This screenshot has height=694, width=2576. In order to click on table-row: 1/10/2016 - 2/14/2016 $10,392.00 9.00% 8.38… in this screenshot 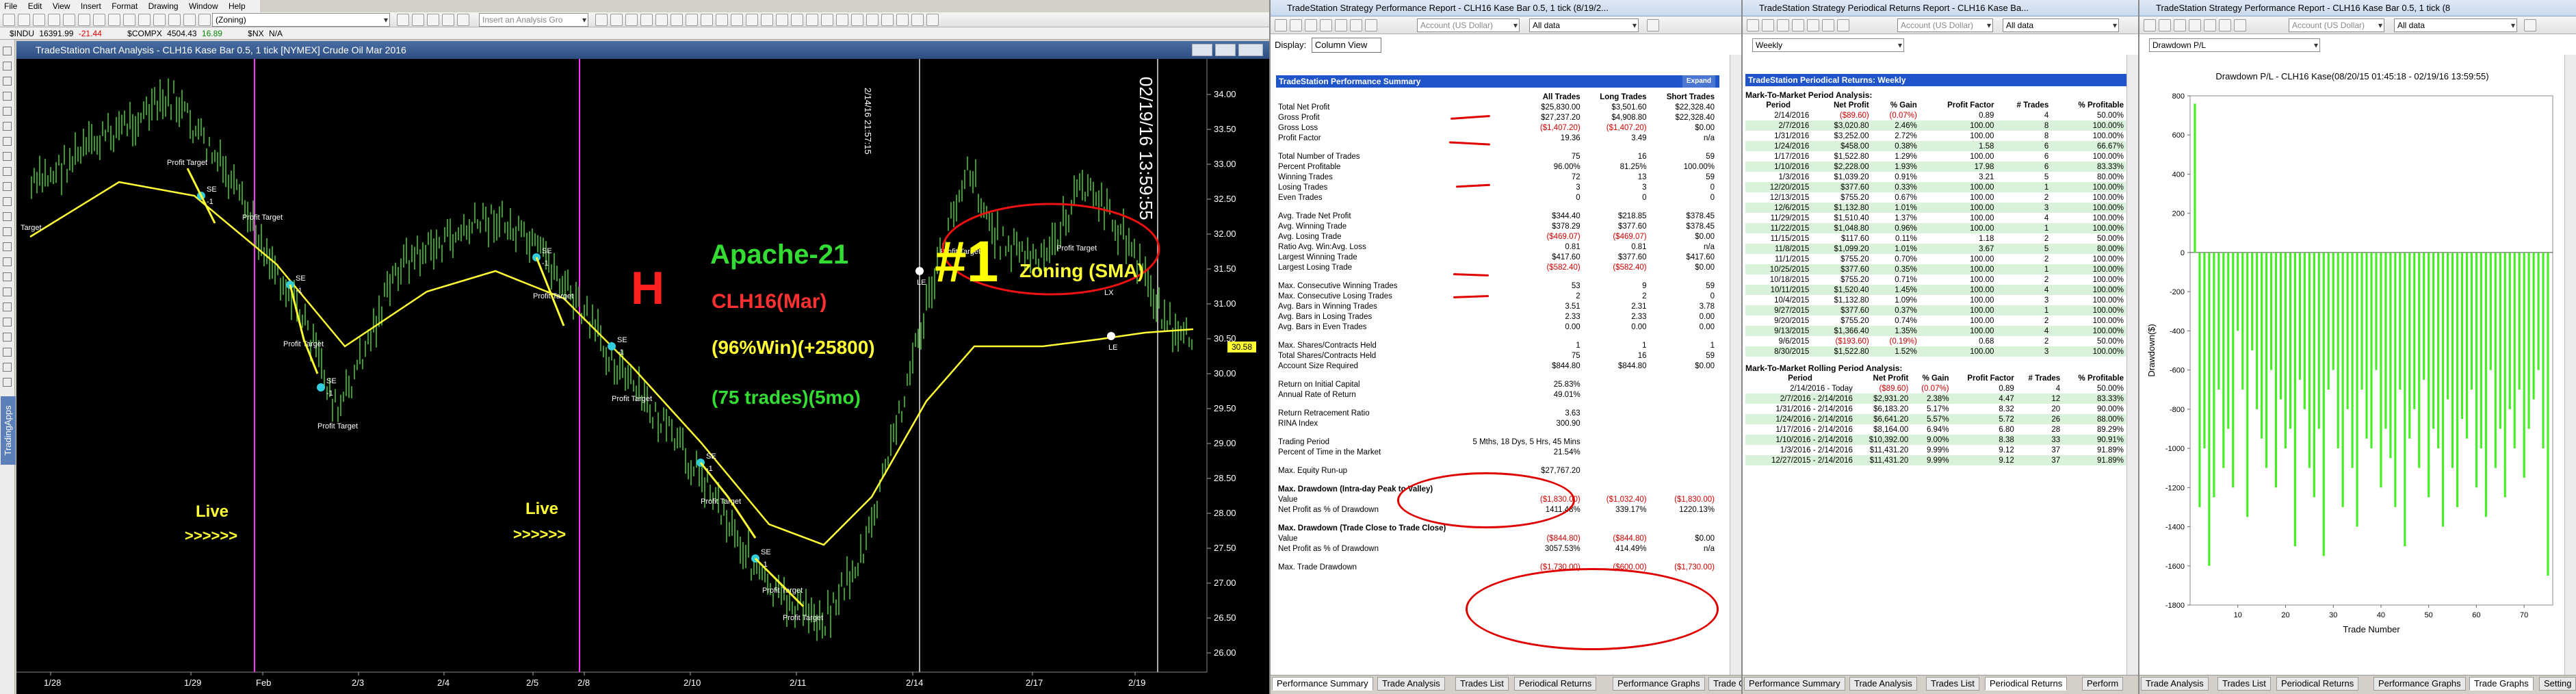, I will do `click(1935, 440)`.